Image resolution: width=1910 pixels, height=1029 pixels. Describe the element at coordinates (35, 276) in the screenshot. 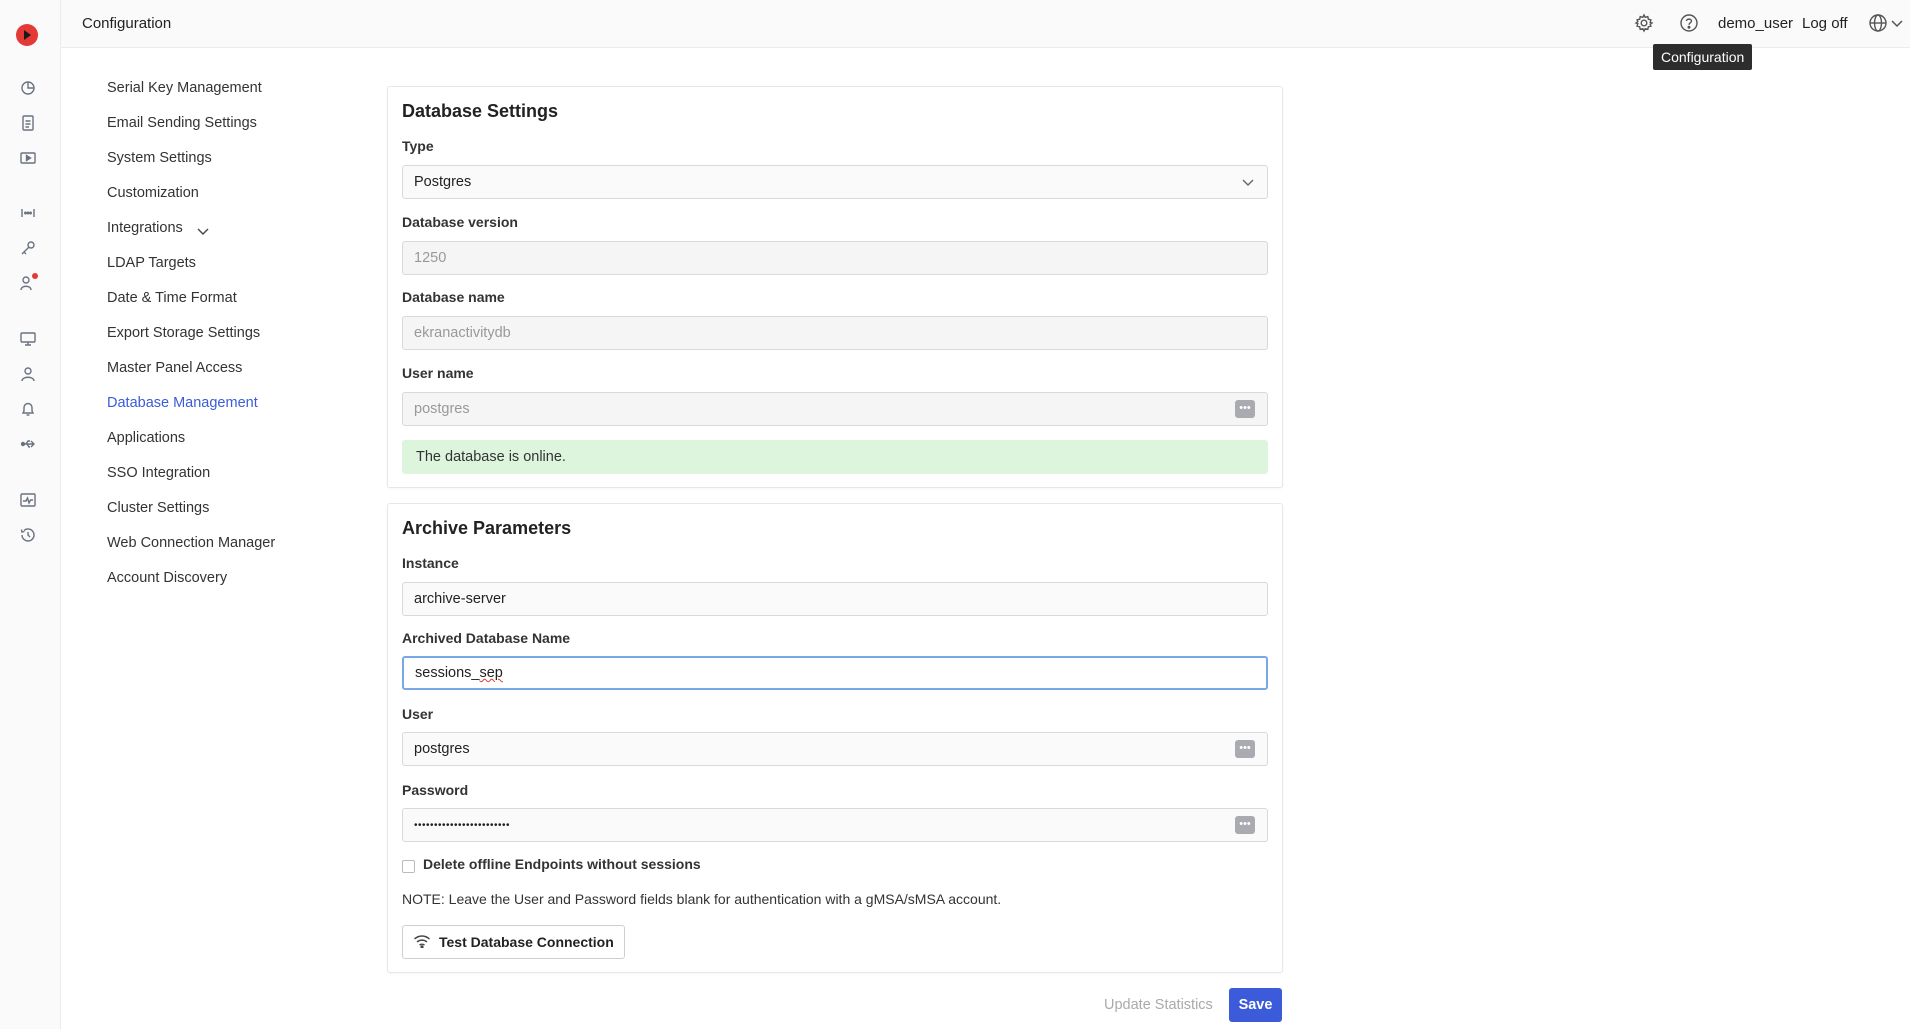

I see `alert-dot` at that location.